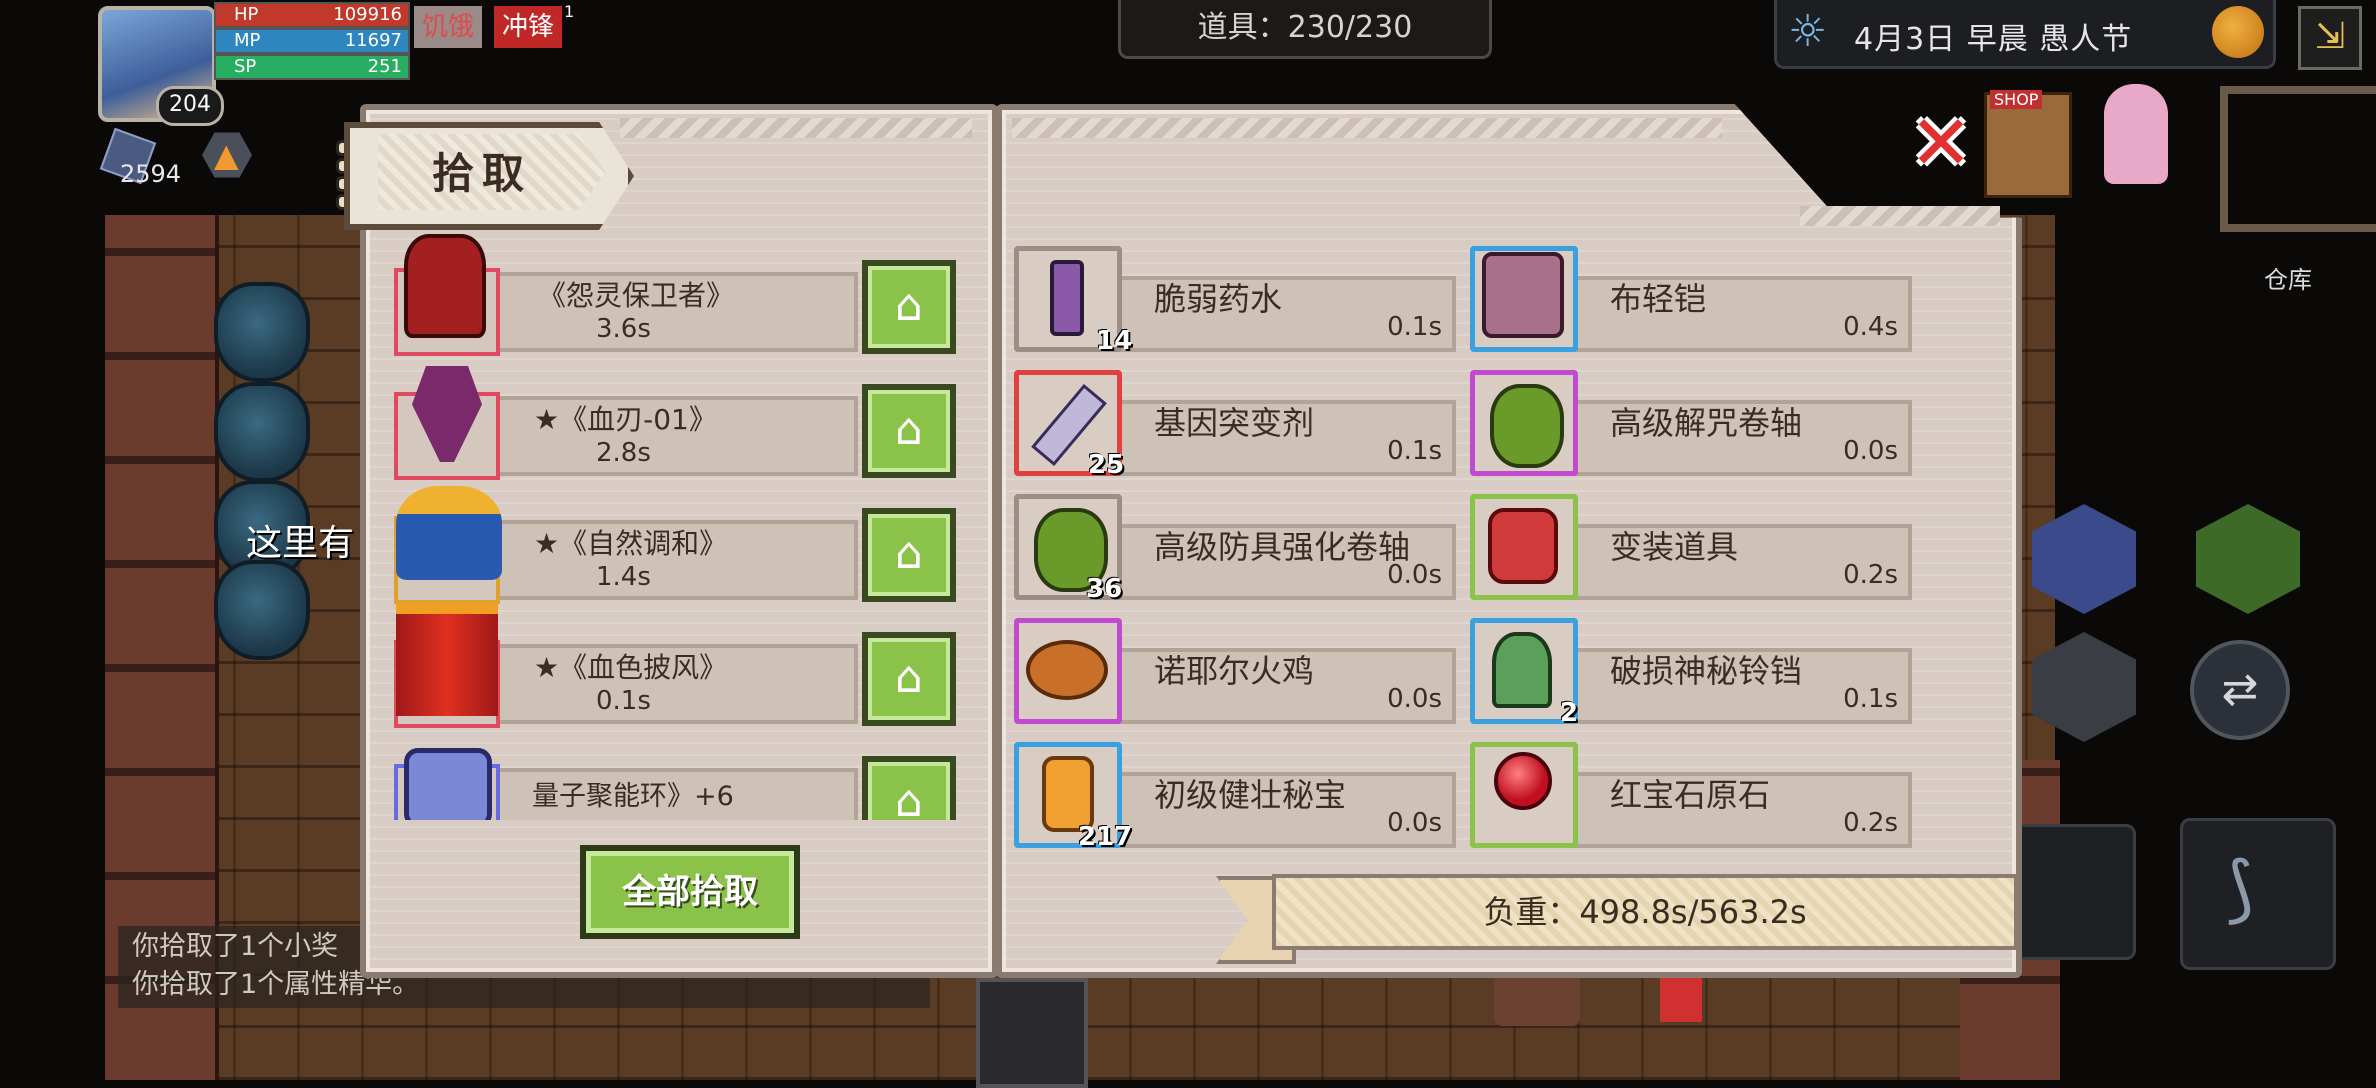  What do you see at coordinates (2136, 134) in the screenshot?
I see `bunny-npc` at bounding box center [2136, 134].